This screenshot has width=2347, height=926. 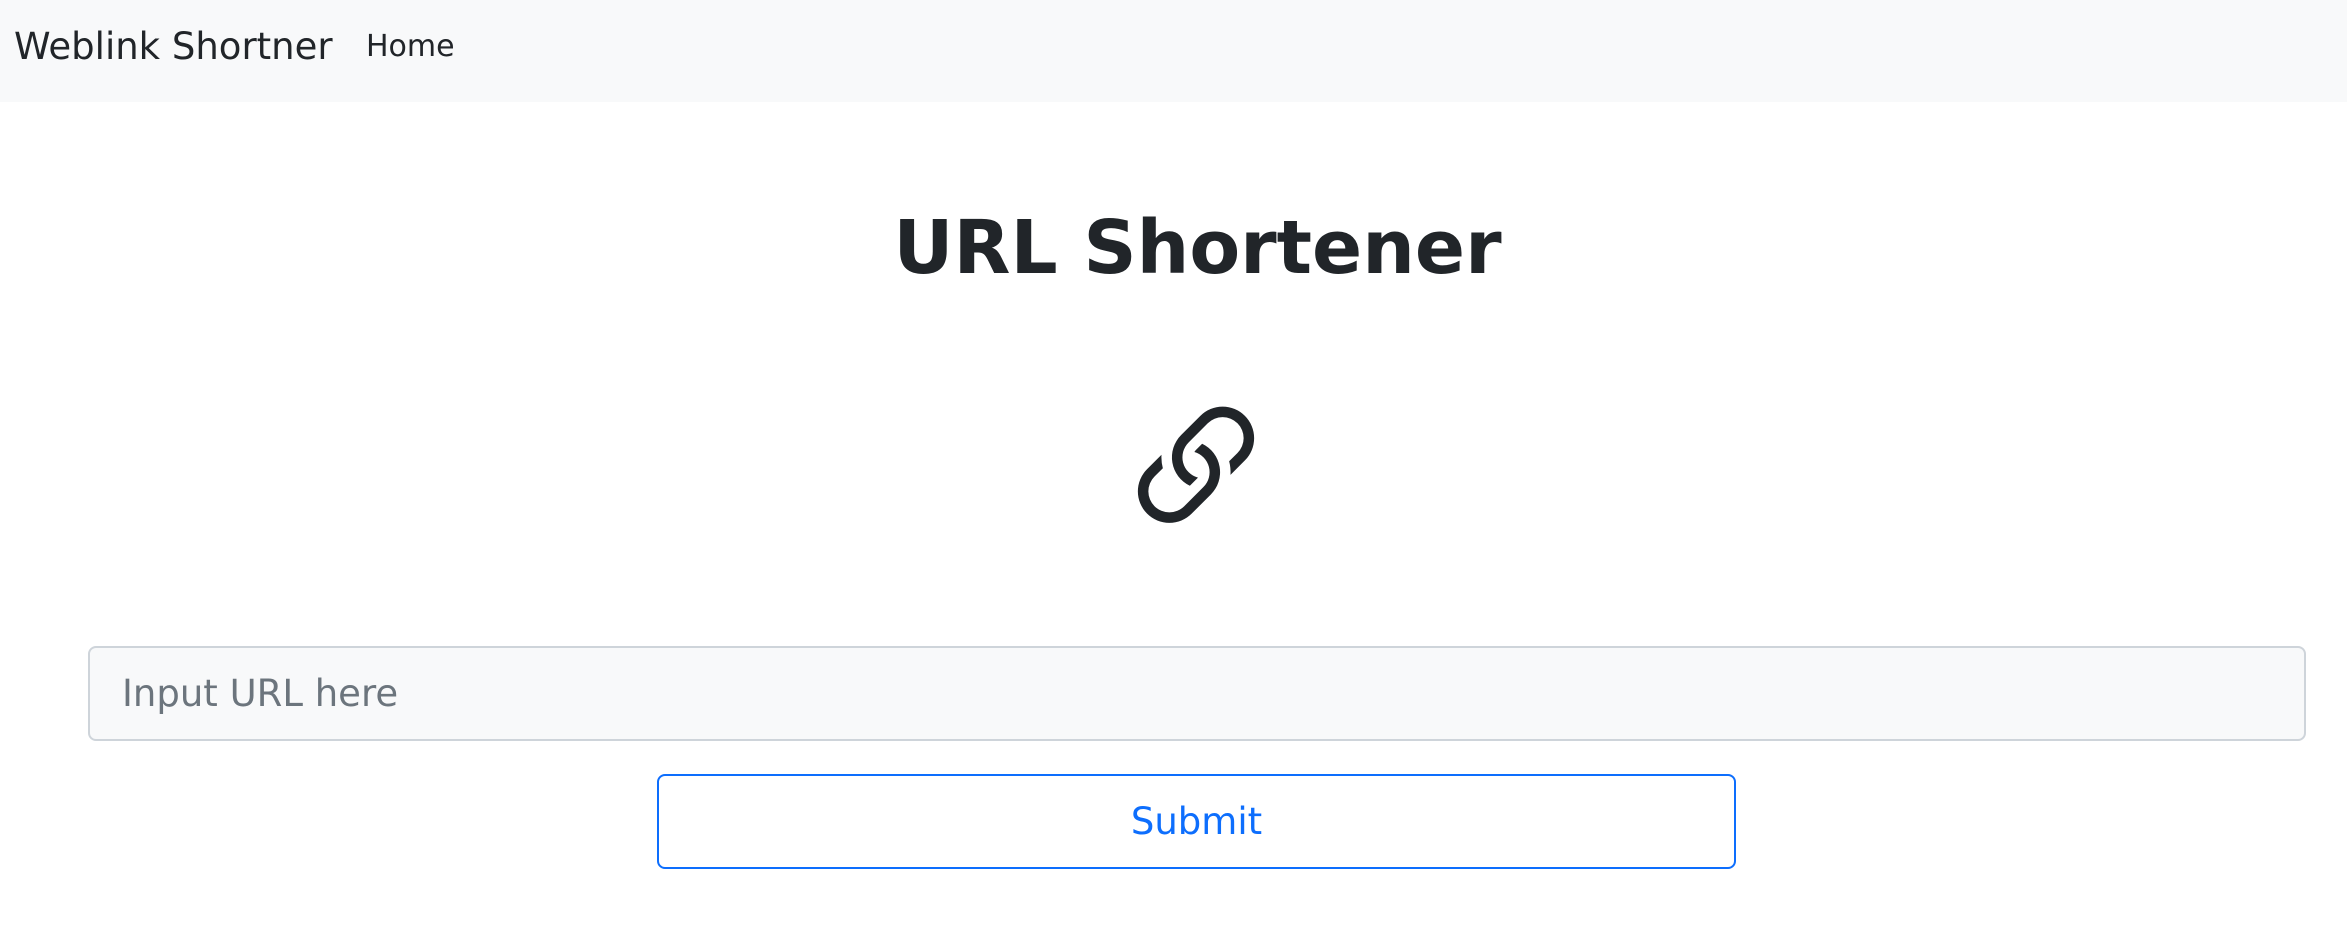 I want to click on url-input, so click(x=1197, y=693).